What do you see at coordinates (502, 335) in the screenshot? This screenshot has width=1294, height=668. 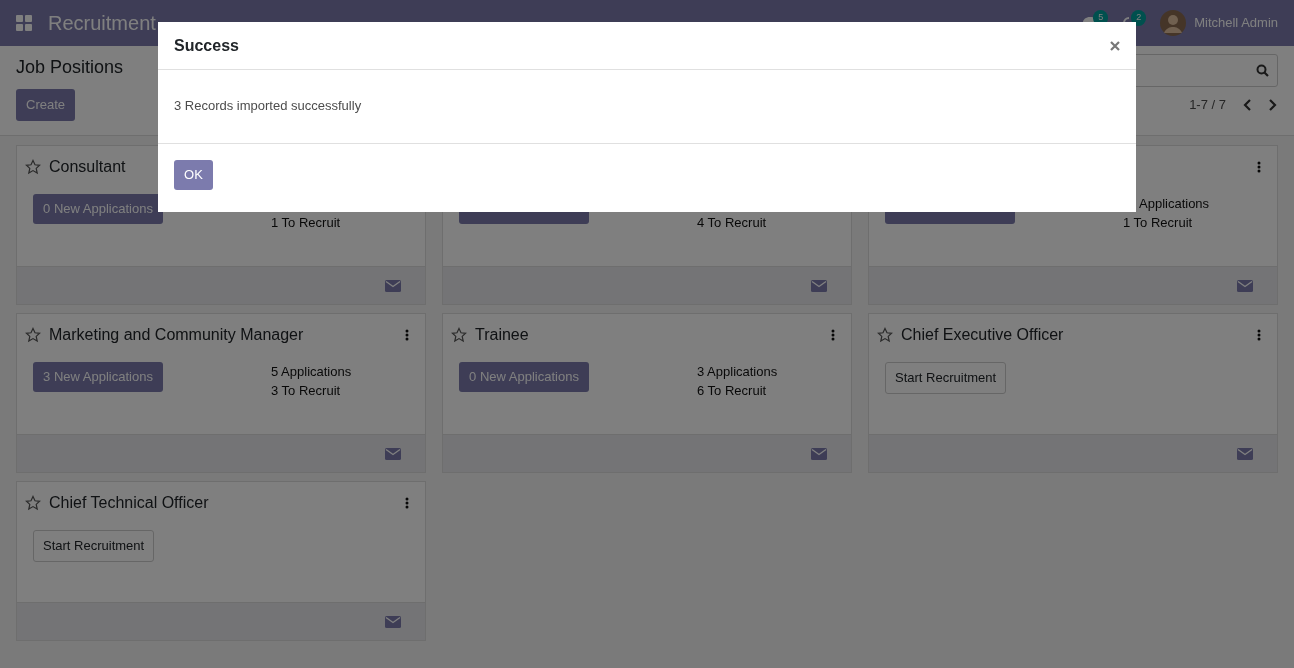 I see `job-title: Trainee` at bounding box center [502, 335].